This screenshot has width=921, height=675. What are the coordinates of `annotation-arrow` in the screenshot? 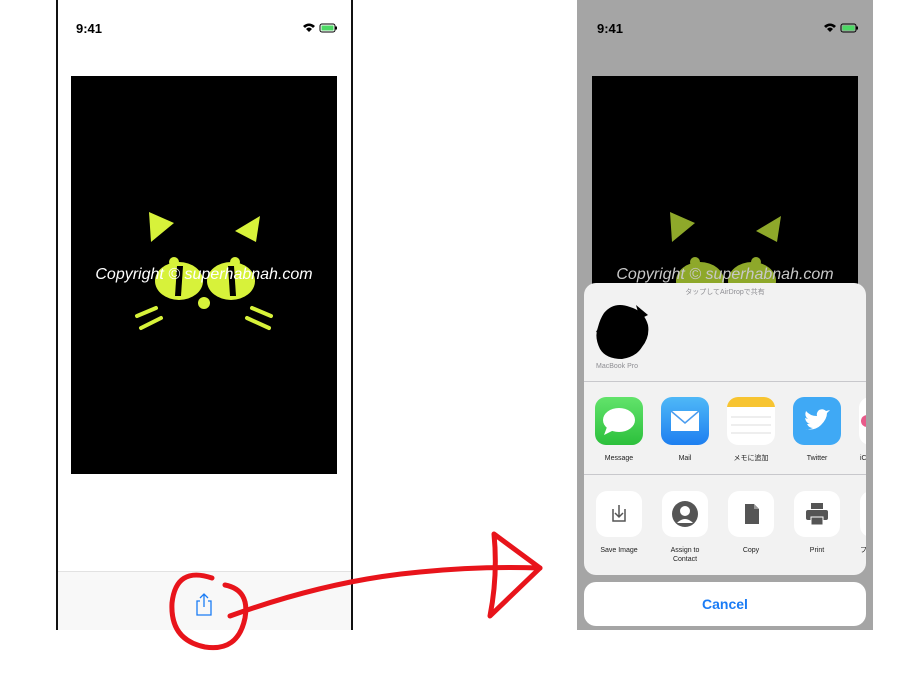 It's located at (356, 591).